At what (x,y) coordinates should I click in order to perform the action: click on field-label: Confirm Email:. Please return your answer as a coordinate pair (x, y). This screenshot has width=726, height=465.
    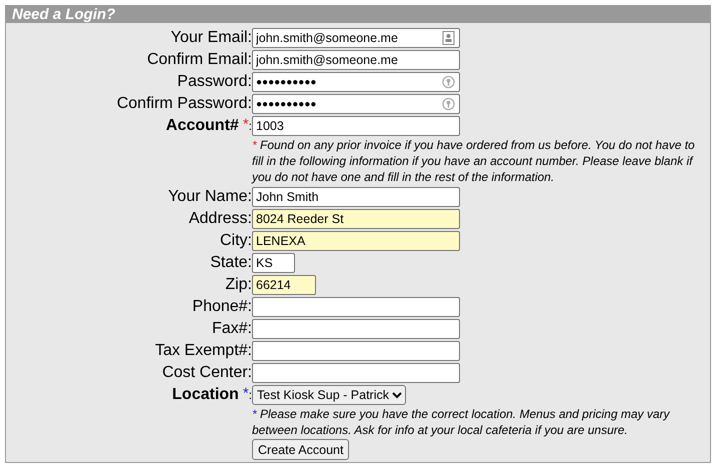
    Looking at the image, I should click on (199, 60).